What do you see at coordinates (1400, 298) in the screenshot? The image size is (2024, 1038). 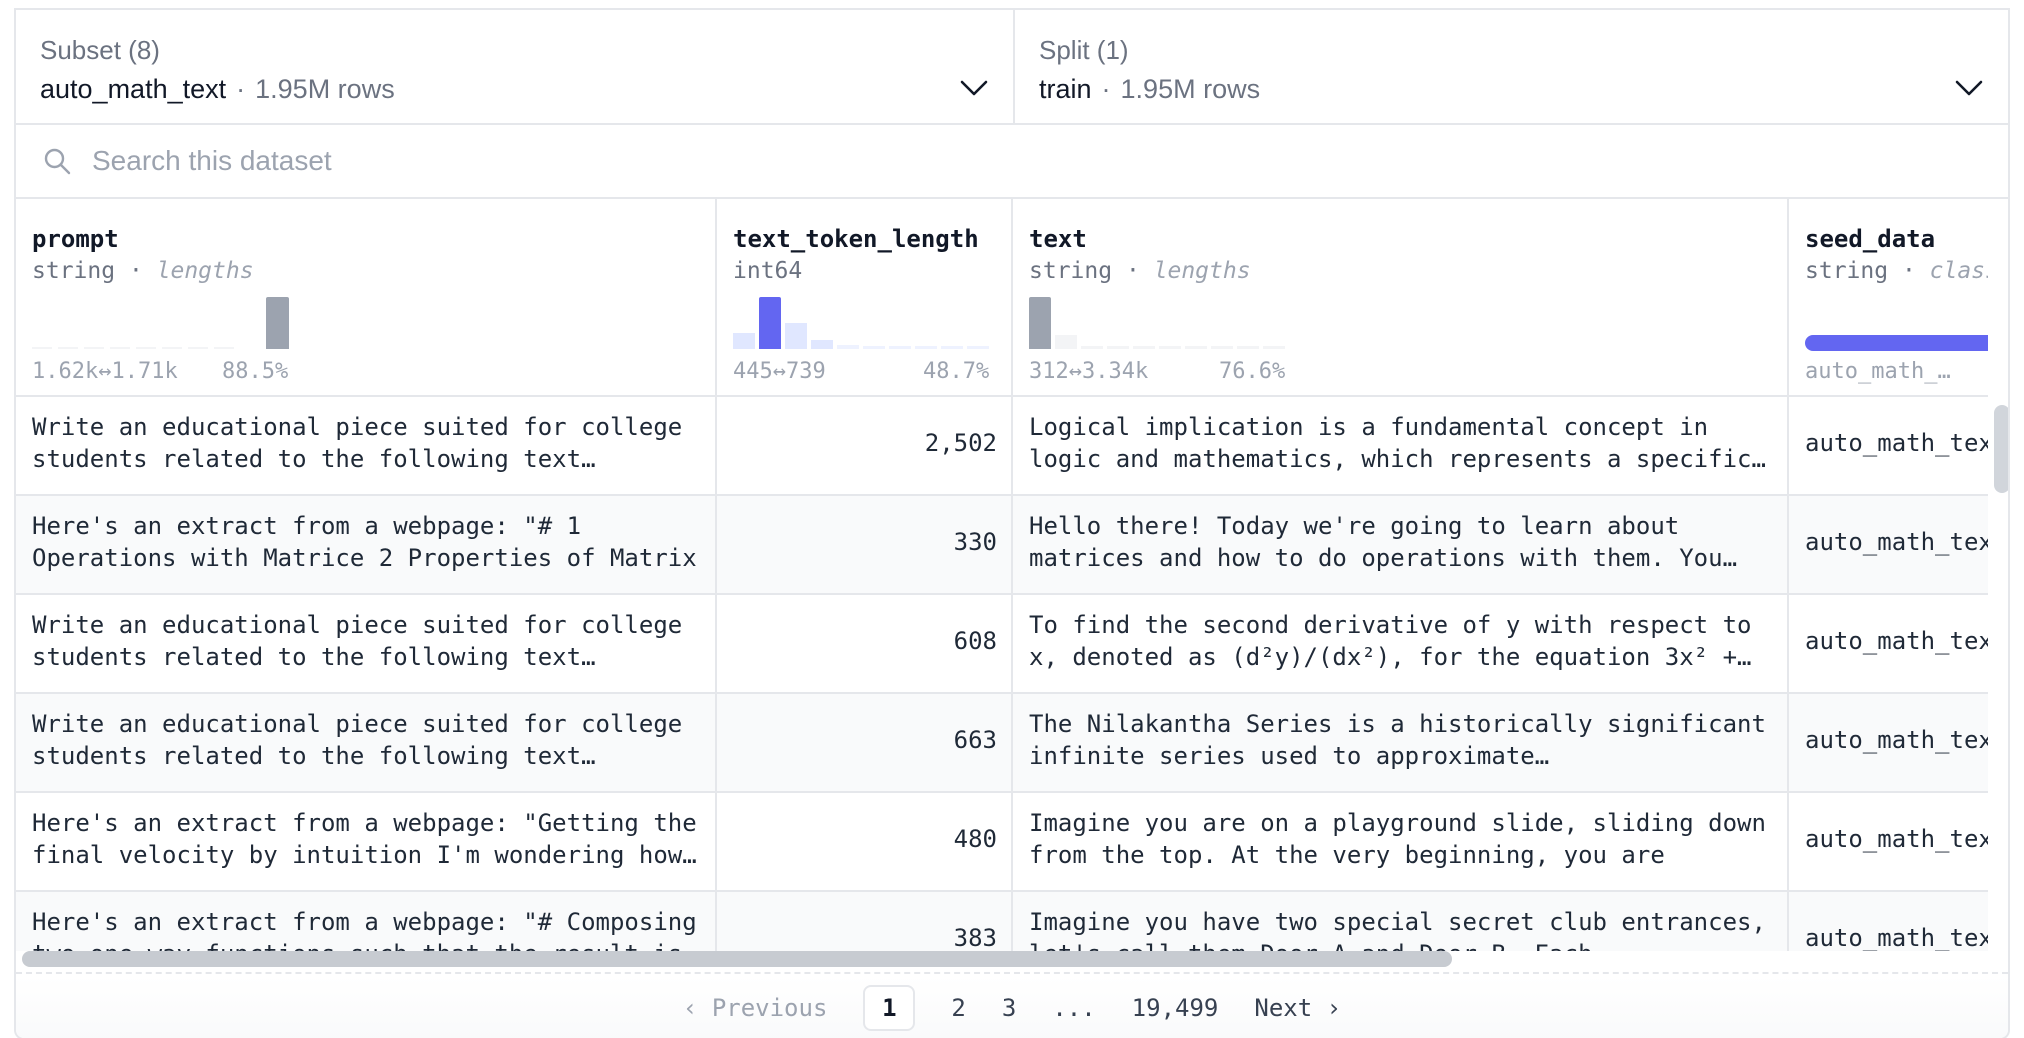 I see `column-header-text: text string · lengths 312↔3.34k 76.6%` at bounding box center [1400, 298].